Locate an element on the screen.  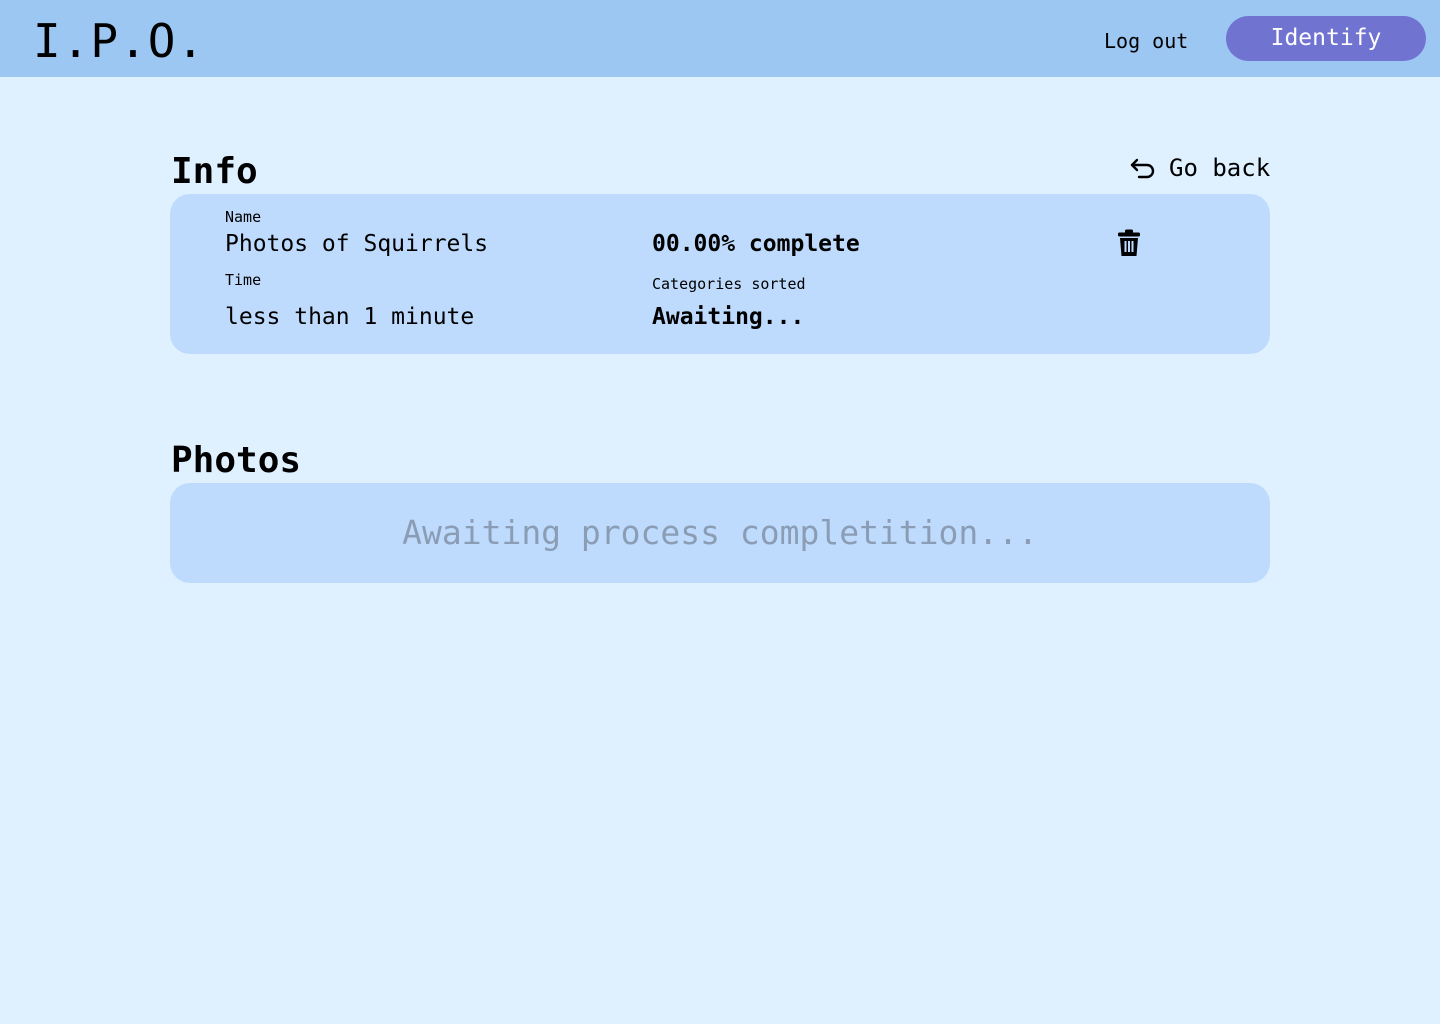
time-label: Time is located at coordinates (243, 280).